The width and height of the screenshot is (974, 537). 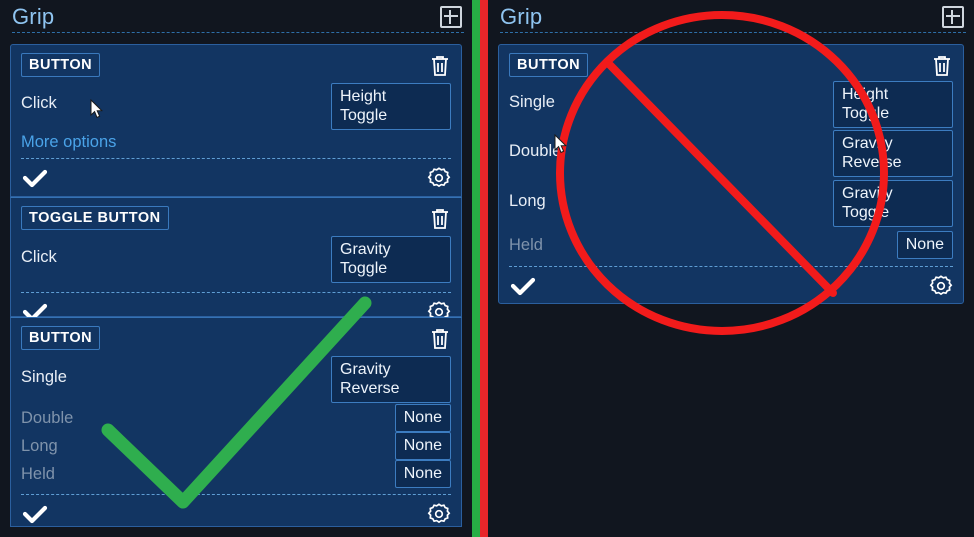 What do you see at coordinates (236, 380) in the screenshot?
I see `mapping-row: Single Gravity Reverse` at bounding box center [236, 380].